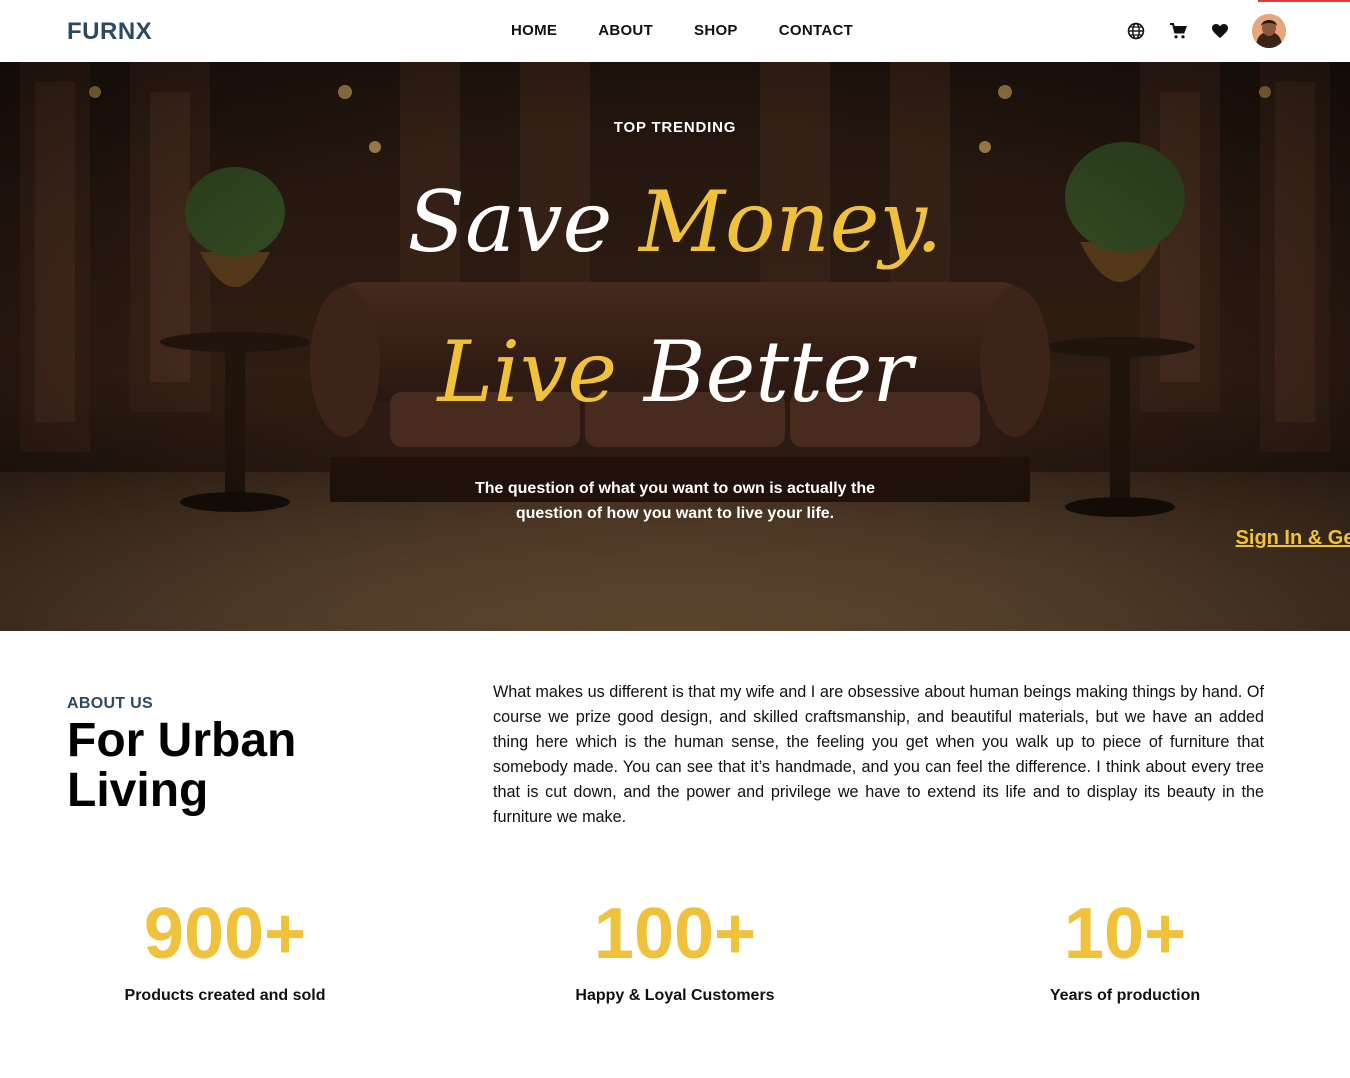 The height and width of the screenshot is (1078, 1350). I want to click on user-avatar, so click(1269, 31).